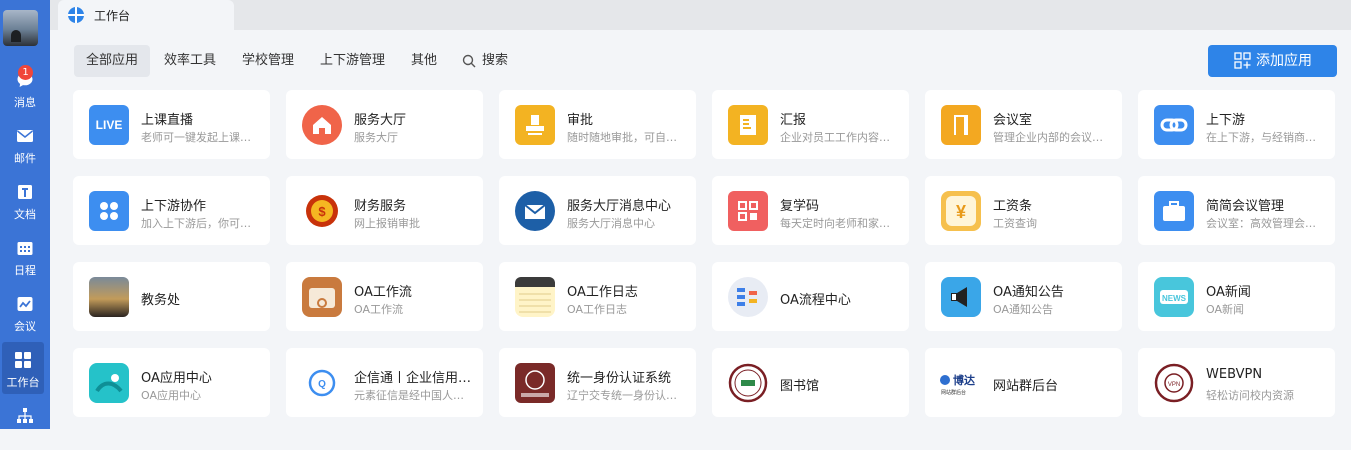  What do you see at coordinates (25, 158) in the screenshot?
I see `sidebar-item-label: 邮件` at bounding box center [25, 158].